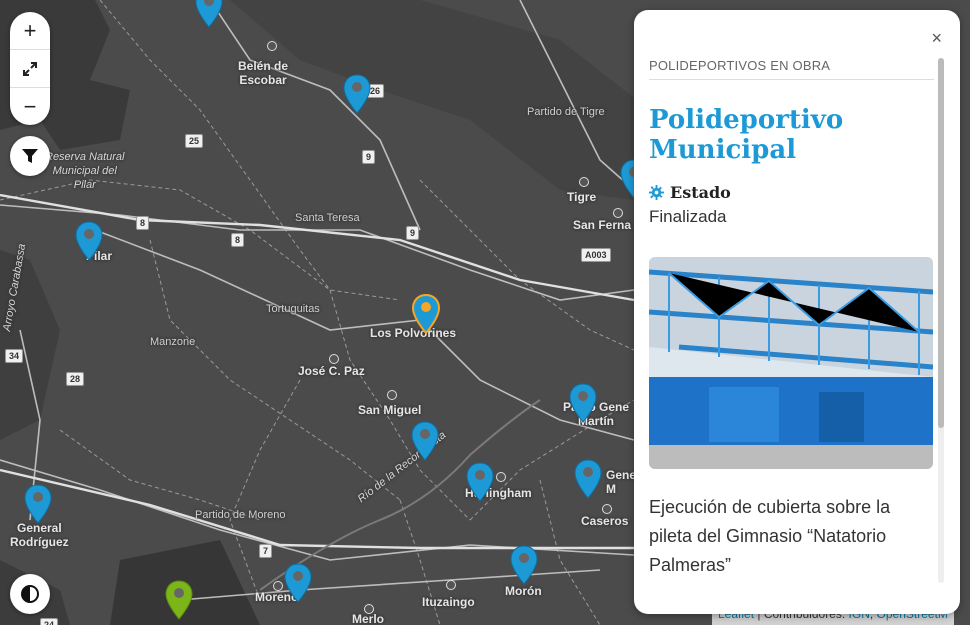  I want to click on estado-label: Estado, so click(700, 192).